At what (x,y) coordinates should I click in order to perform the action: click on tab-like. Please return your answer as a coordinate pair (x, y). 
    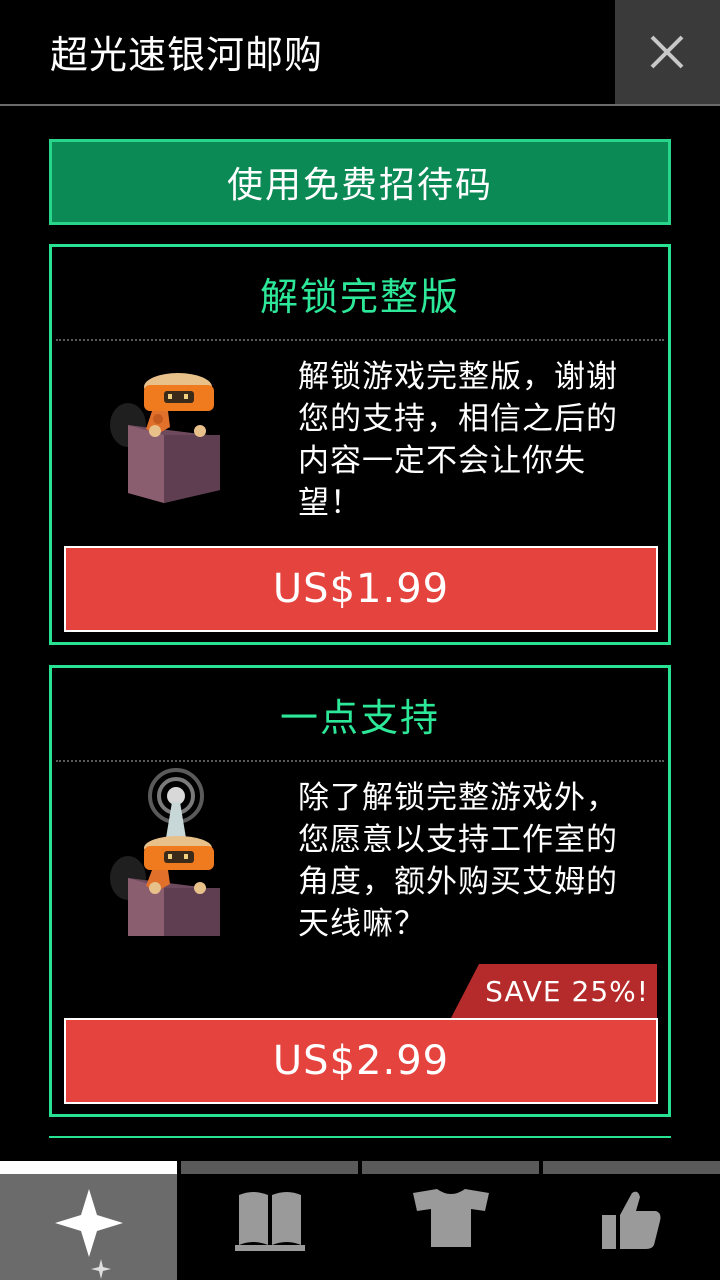
    Looking at the image, I should click on (631, 1220).